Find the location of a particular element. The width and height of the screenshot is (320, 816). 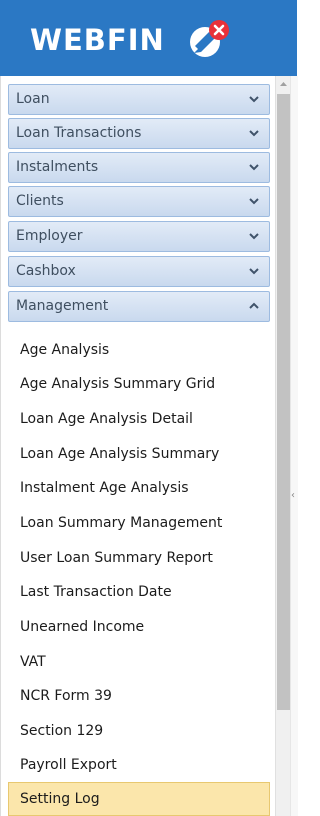

section-label: Cashbox is located at coordinates (46, 271).